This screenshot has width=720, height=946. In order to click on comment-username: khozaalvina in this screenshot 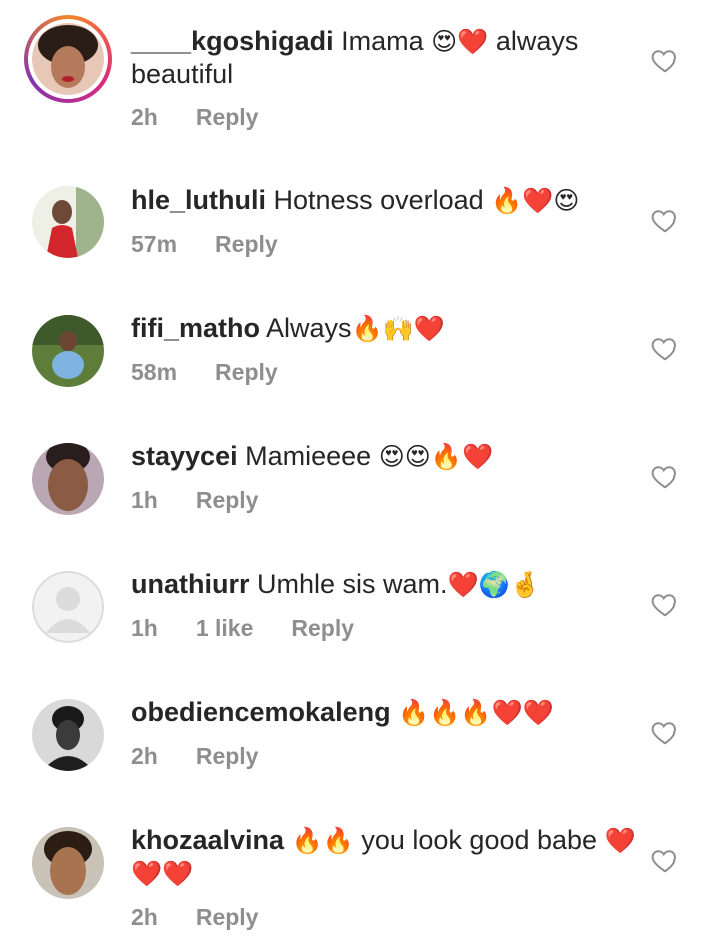, I will do `click(207, 840)`.